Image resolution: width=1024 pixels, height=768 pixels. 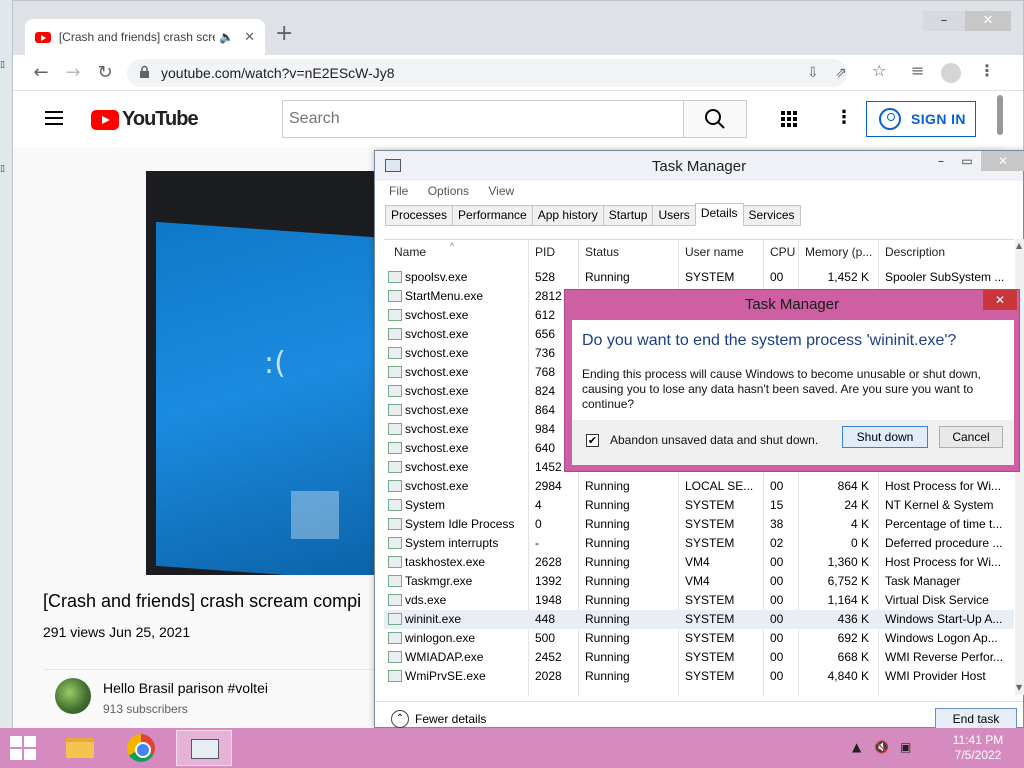 What do you see at coordinates (1002, 161) in the screenshot?
I see `close-icon: ✕` at bounding box center [1002, 161].